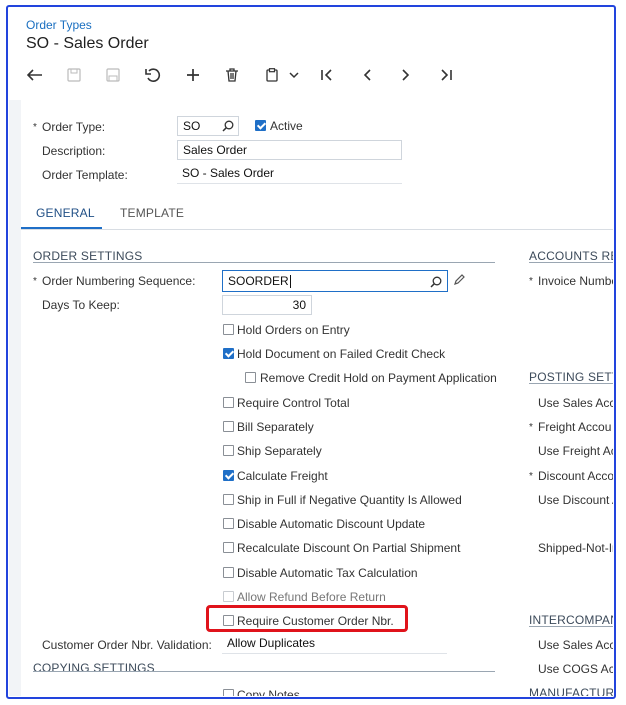 The image size is (626, 705). What do you see at coordinates (575, 451) in the screenshot?
I see `use-freight-account-label: Use Freight Ac` at bounding box center [575, 451].